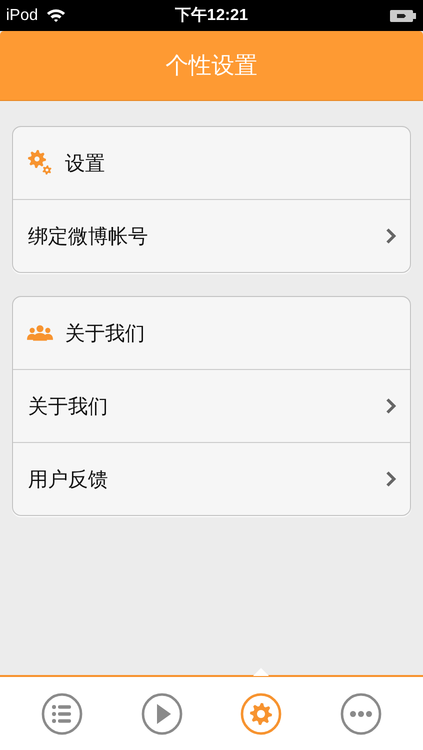  What do you see at coordinates (105, 333) in the screenshot?
I see `section-title: 关于我们` at bounding box center [105, 333].